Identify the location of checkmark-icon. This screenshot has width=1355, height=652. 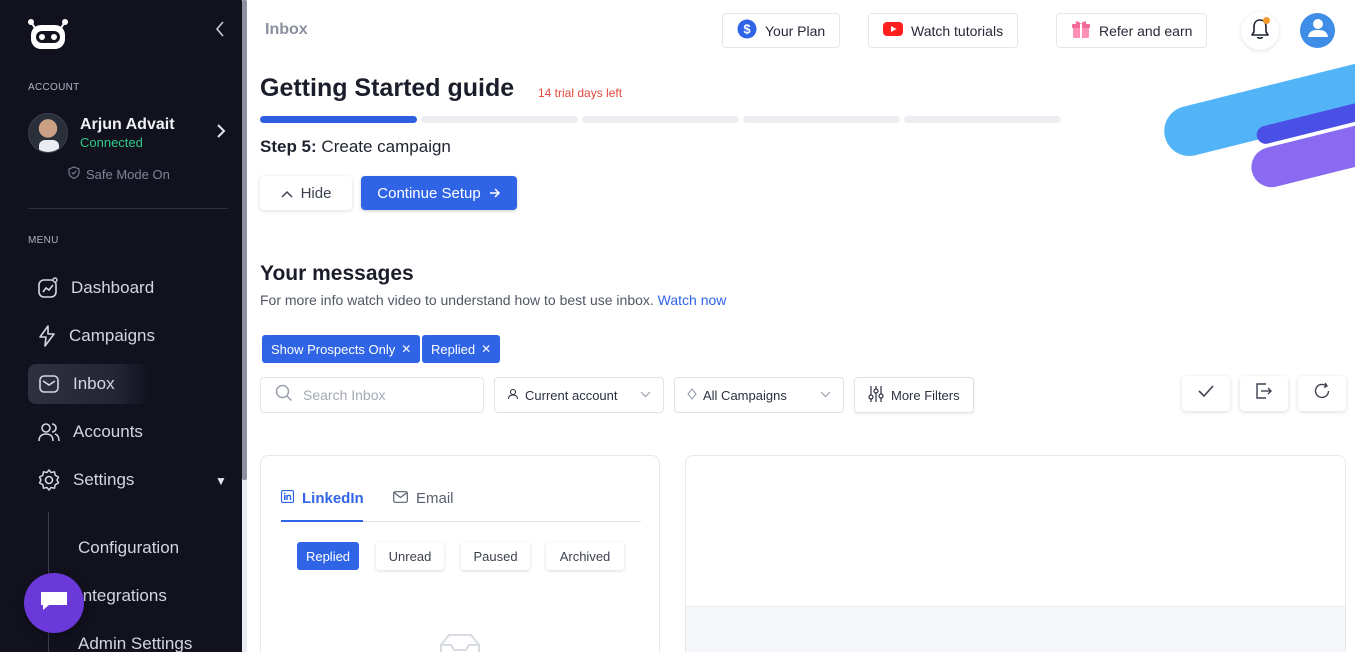
(1206, 393).